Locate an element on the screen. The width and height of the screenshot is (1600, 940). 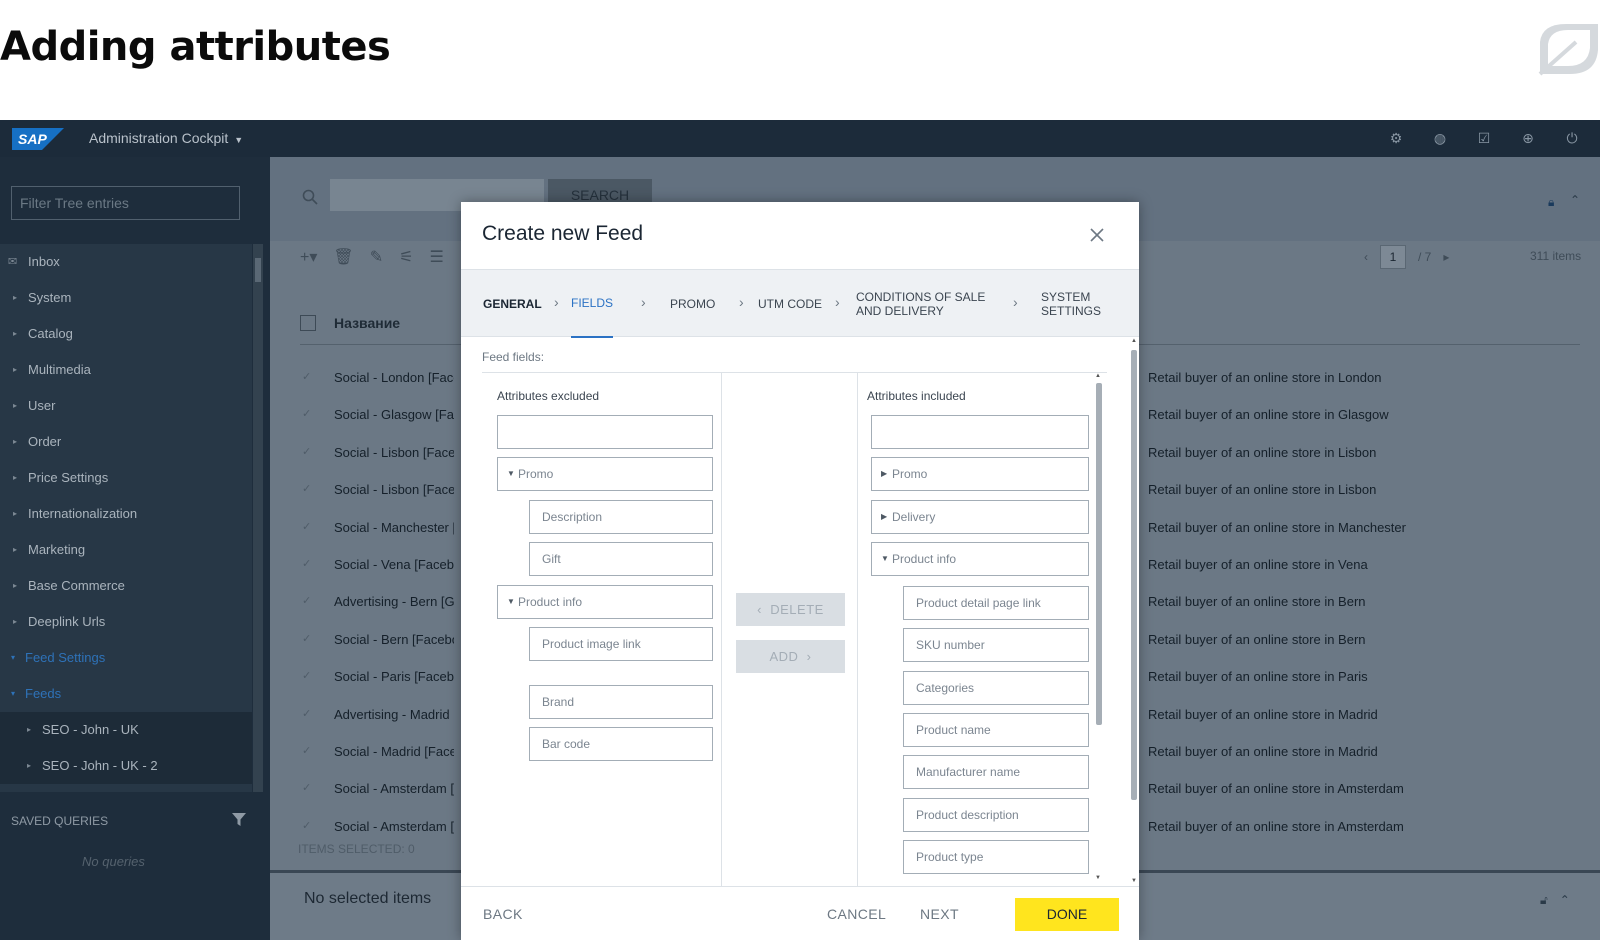
add-button: ADD › is located at coordinates (790, 656).